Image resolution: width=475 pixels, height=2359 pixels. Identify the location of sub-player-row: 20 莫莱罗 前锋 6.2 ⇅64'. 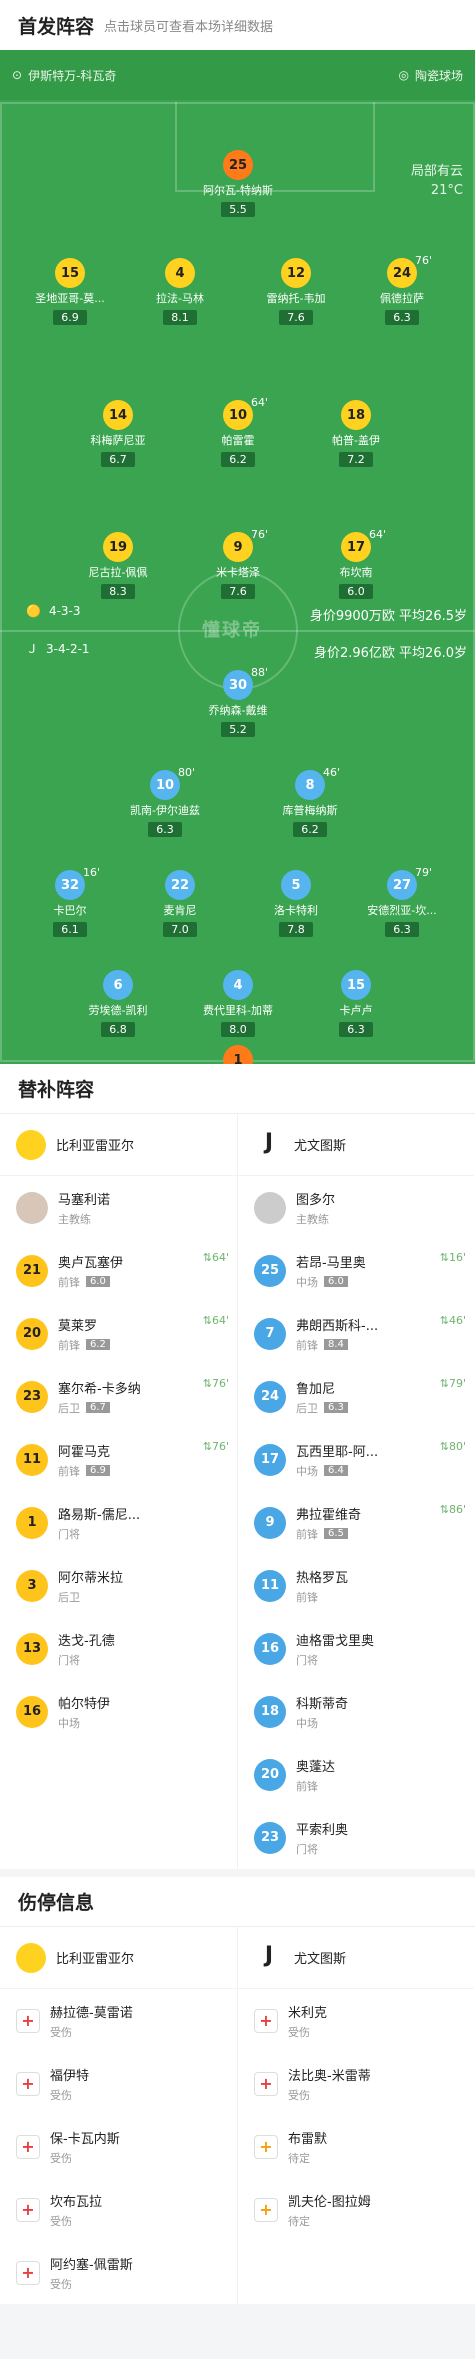
(118, 1333).